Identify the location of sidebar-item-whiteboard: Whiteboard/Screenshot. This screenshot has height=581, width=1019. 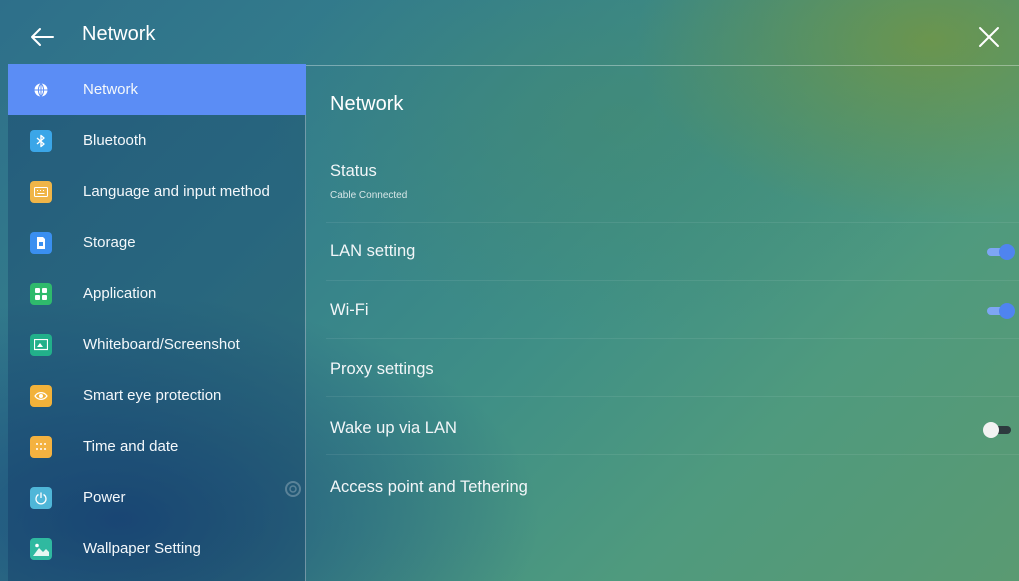
(157, 344).